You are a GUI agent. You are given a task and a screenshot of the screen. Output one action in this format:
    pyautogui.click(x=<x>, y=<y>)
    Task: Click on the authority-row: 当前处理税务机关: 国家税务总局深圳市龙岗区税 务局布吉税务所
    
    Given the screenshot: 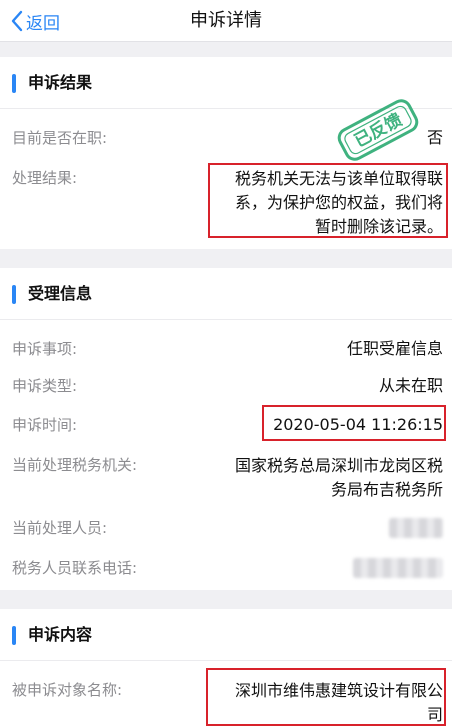 What is the action you would take?
    pyautogui.click(x=226, y=479)
    